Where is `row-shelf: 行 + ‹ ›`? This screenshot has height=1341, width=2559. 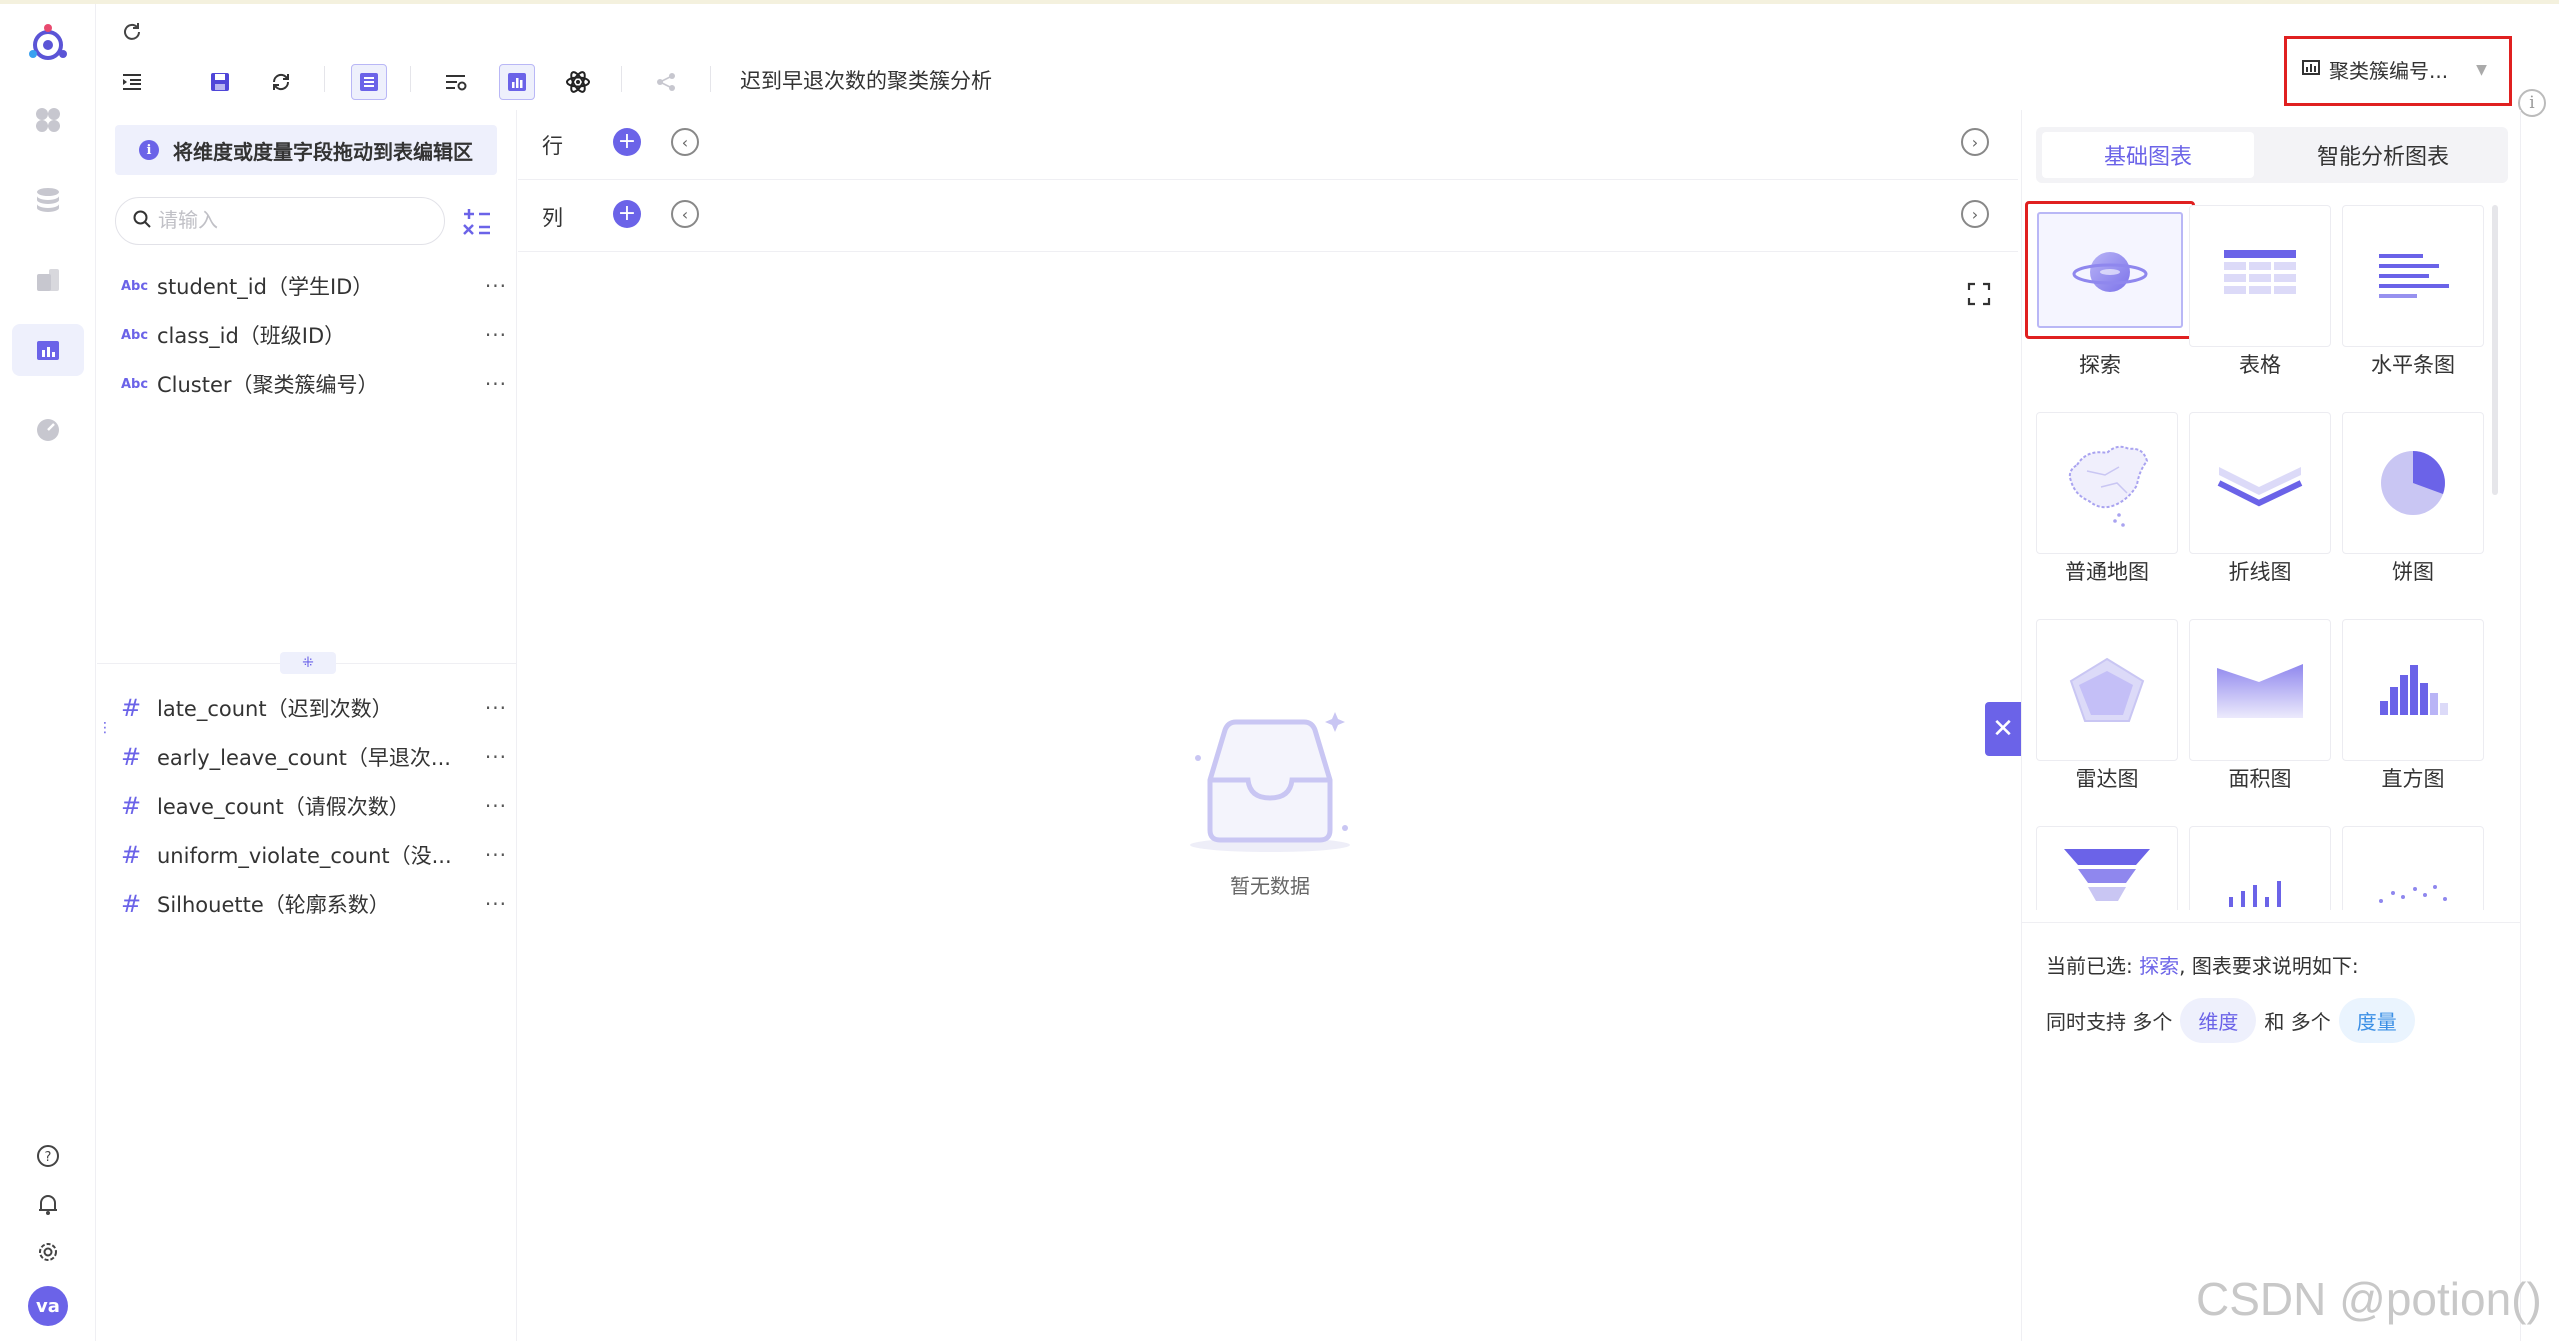
row-shelf: 行 + ‹ › is located at coordinates (1268, 144).